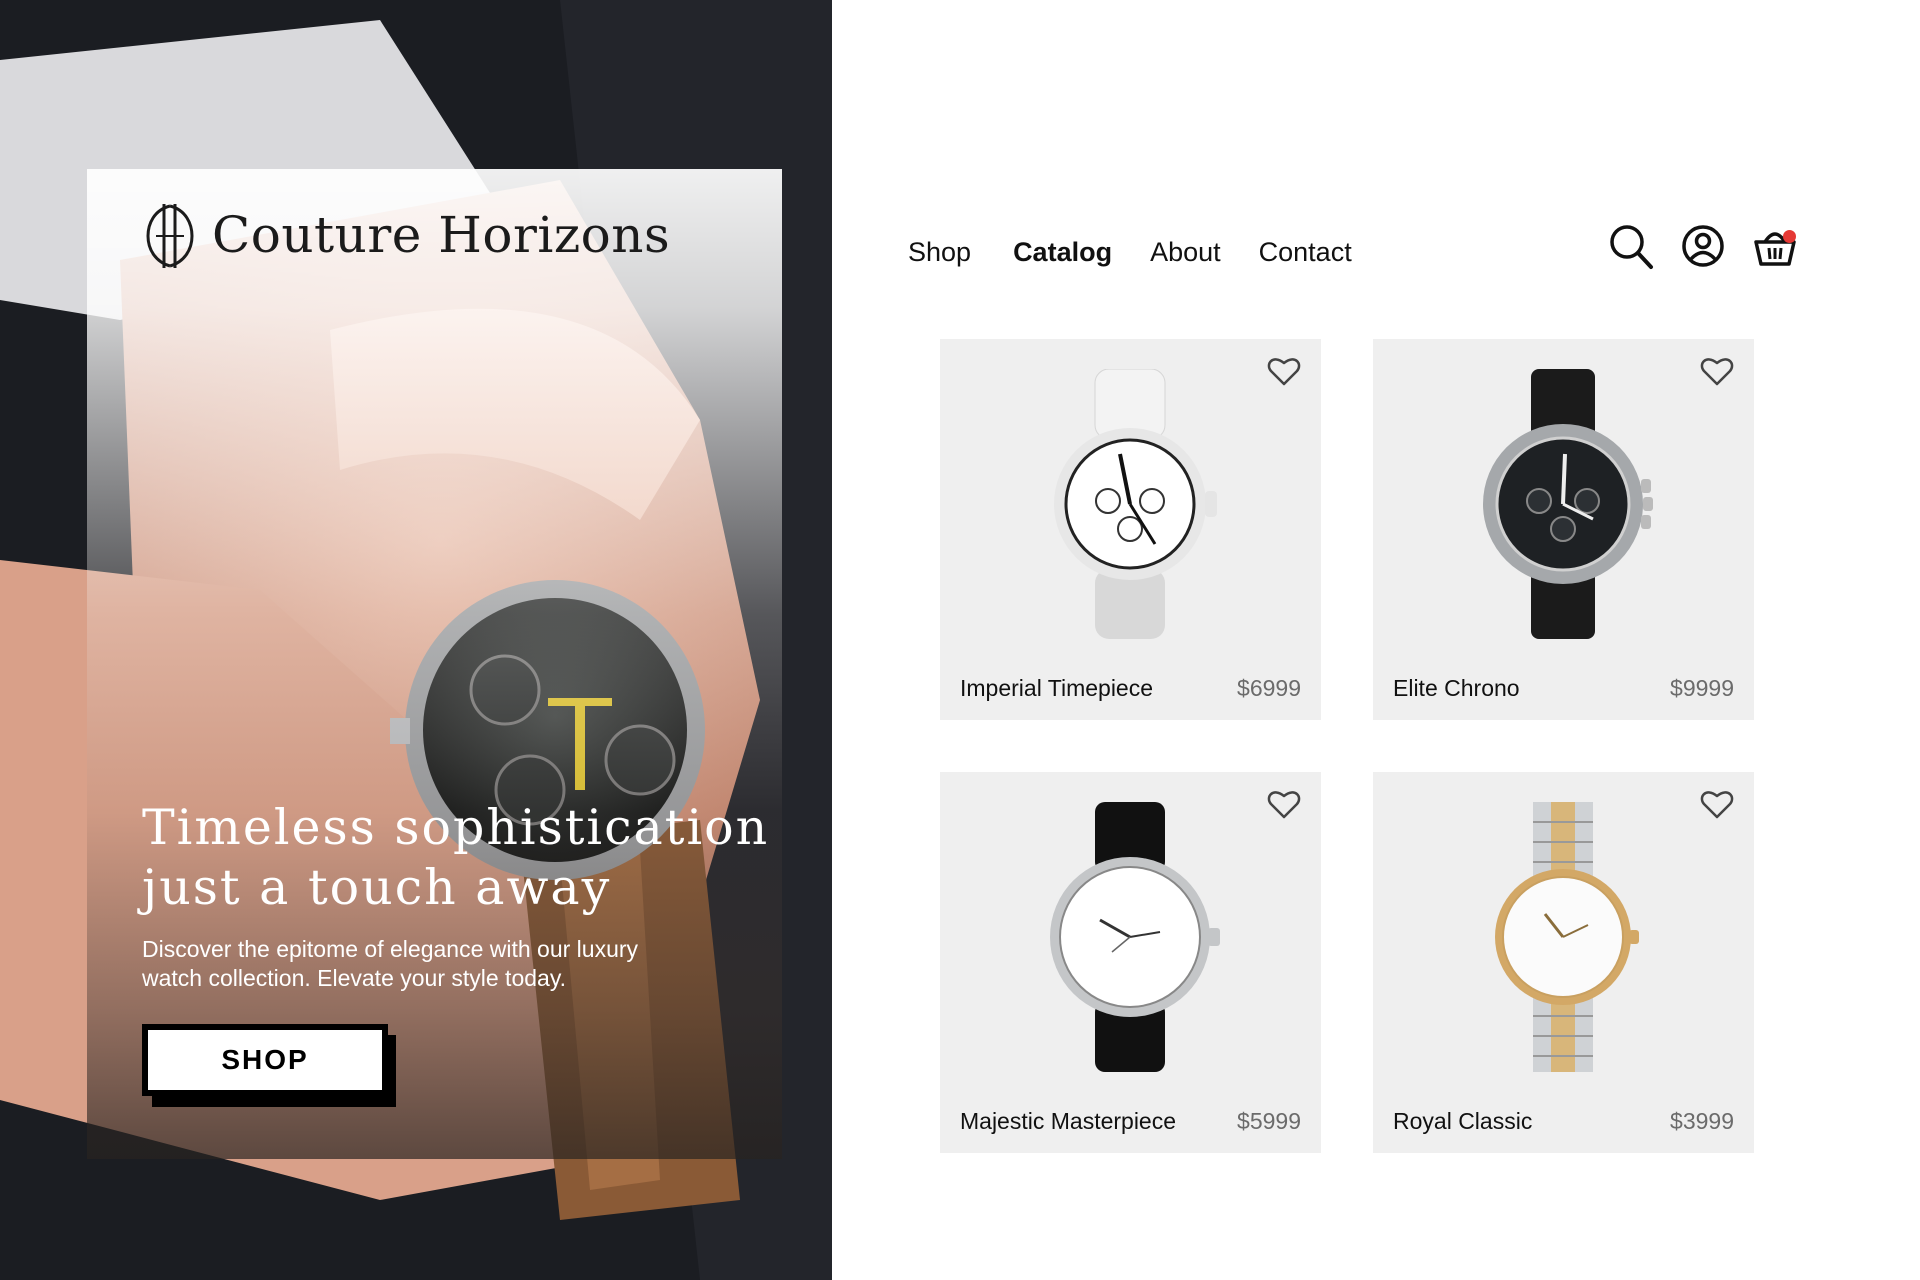 The height and width of the screenshot is (1280, 1920). Describe the element at coordinates (939, 252) in the screenshot. I see `nav-item-shop: Shop` at that location.